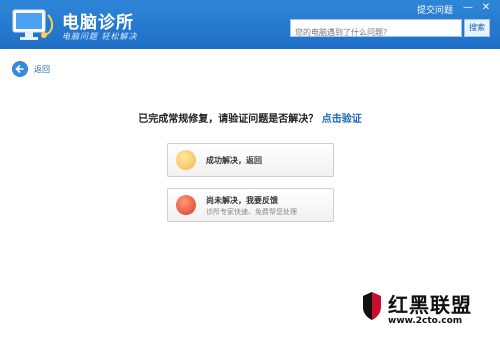 The image size is (500, 337). I want to click on verify-link: 点击验证, so click(342, 119).